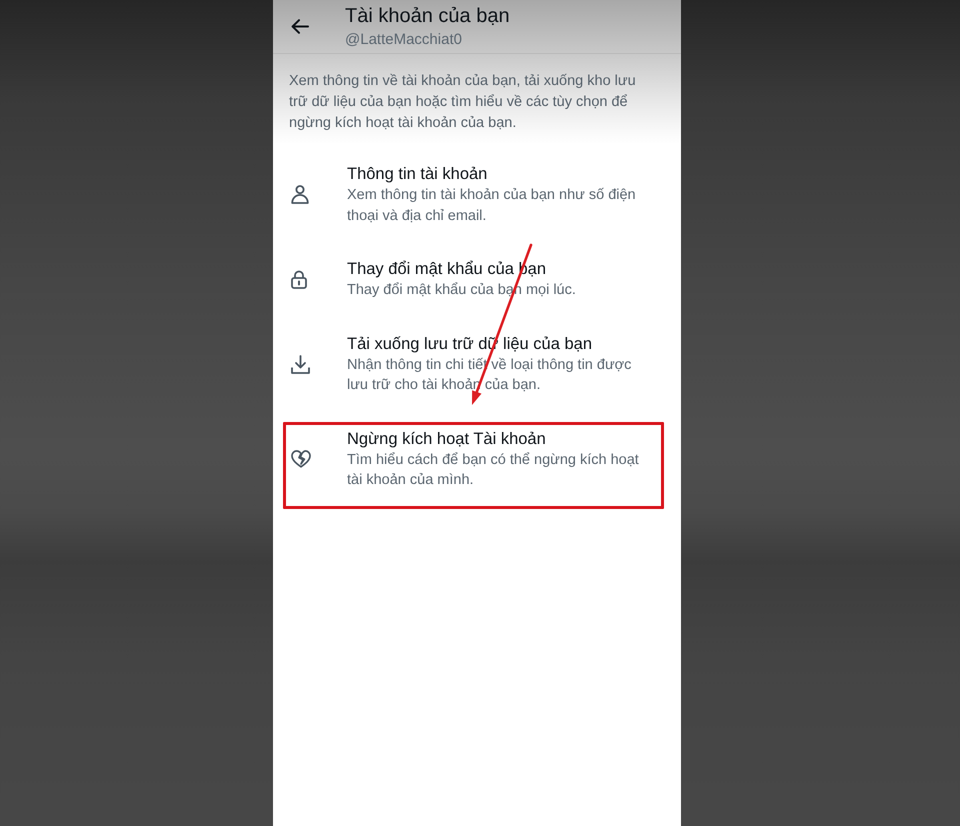 The width and height of the screenshot is (960, 826). I want to click on broken-heart-icon, so click(301, 459).